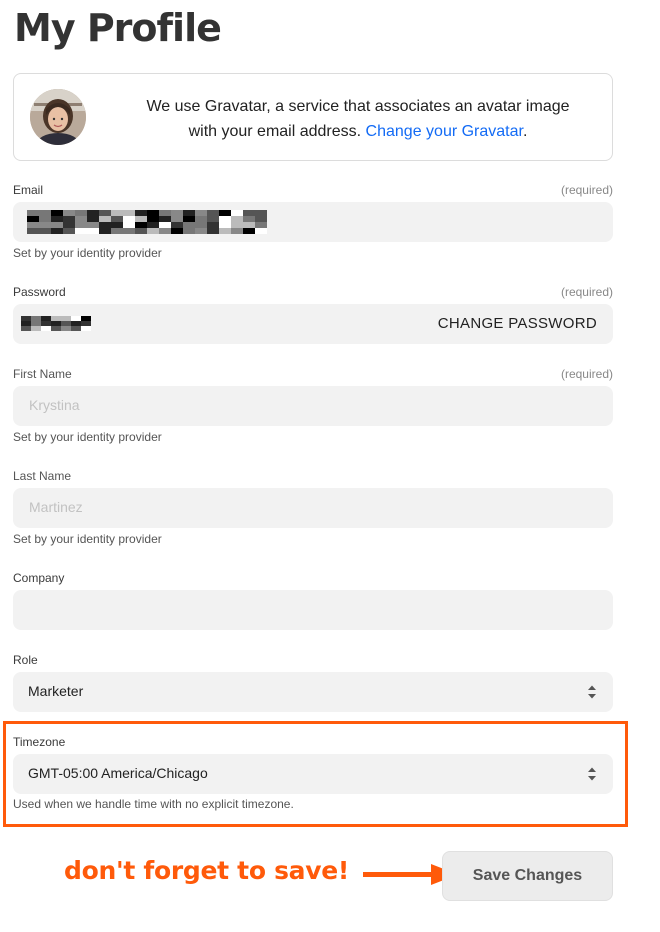  Describe the element at coordinates (25, 660) in the screenshot. I see `role-label: Role` at that location.